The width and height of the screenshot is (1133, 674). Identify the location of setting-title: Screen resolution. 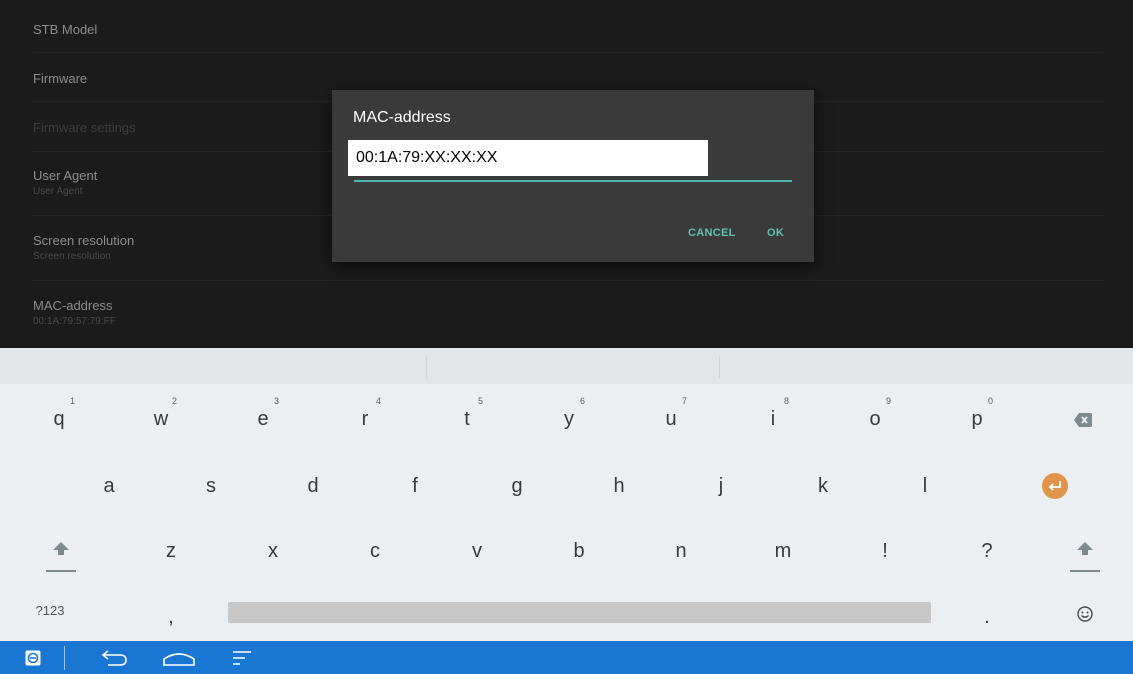
(84, 240).